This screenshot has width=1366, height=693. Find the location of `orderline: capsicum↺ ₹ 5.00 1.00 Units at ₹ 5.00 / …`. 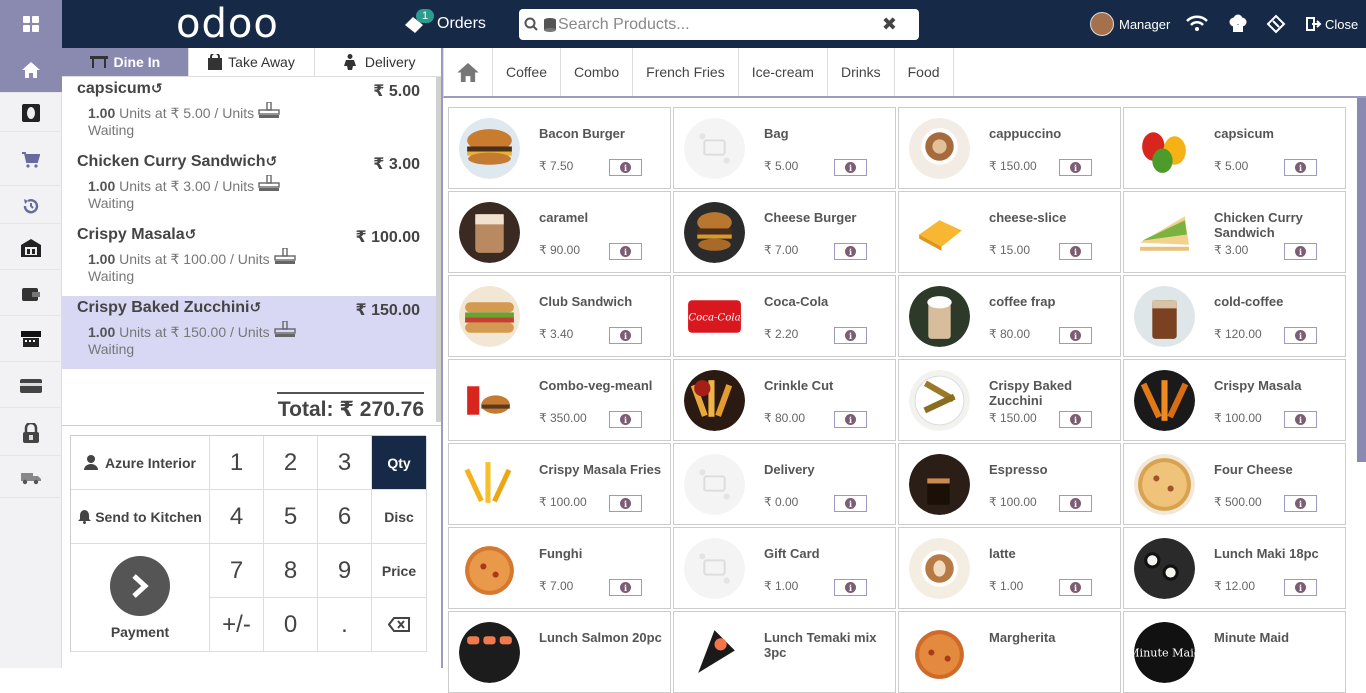

orderline: capsicum↺ ₹ 5.00 1.00 Units at ₹ 5.00 / … is located at coordinates (249, 113).